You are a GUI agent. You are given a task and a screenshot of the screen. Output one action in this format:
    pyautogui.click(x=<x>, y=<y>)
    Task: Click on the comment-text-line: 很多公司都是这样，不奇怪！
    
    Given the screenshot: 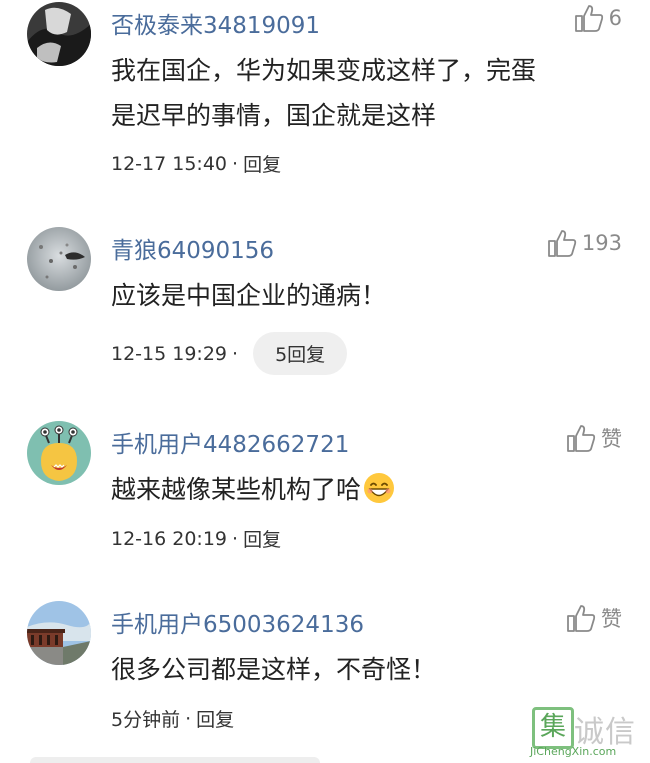 What is the action you would take?
    pyautogui.click(x=274, y=669)
    